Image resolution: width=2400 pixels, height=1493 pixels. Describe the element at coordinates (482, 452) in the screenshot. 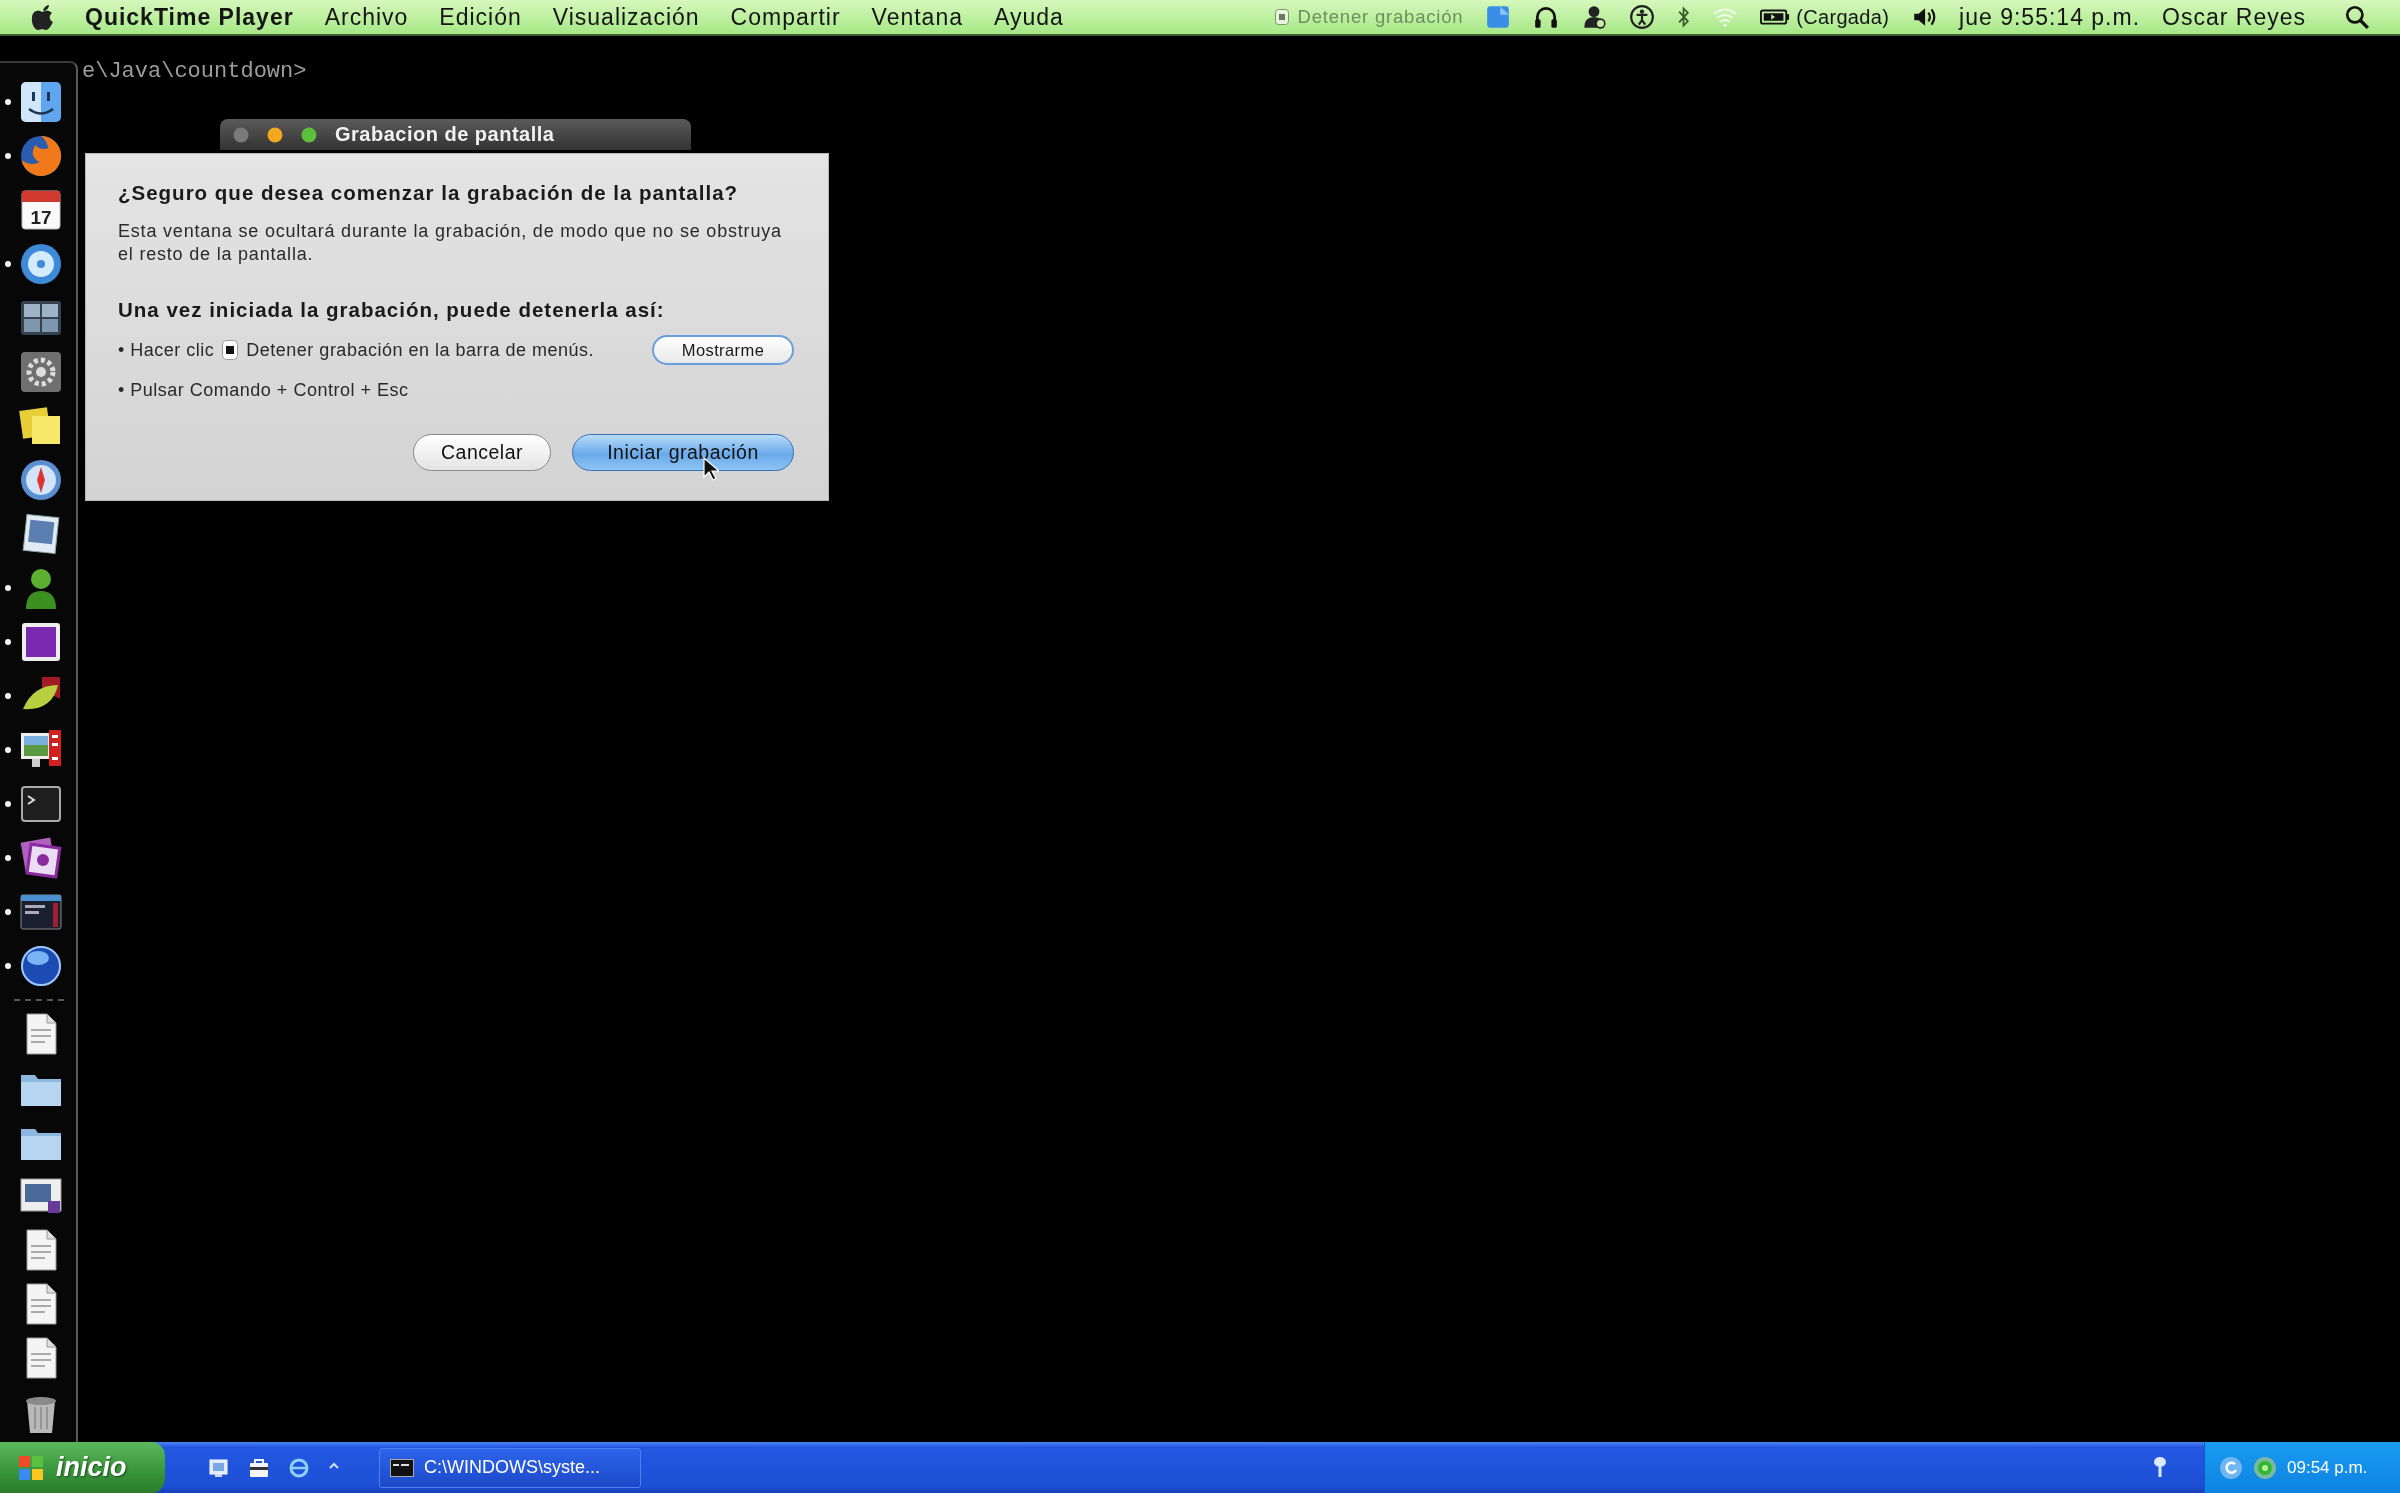

I see `dialog-button: Cancelar` at that location.